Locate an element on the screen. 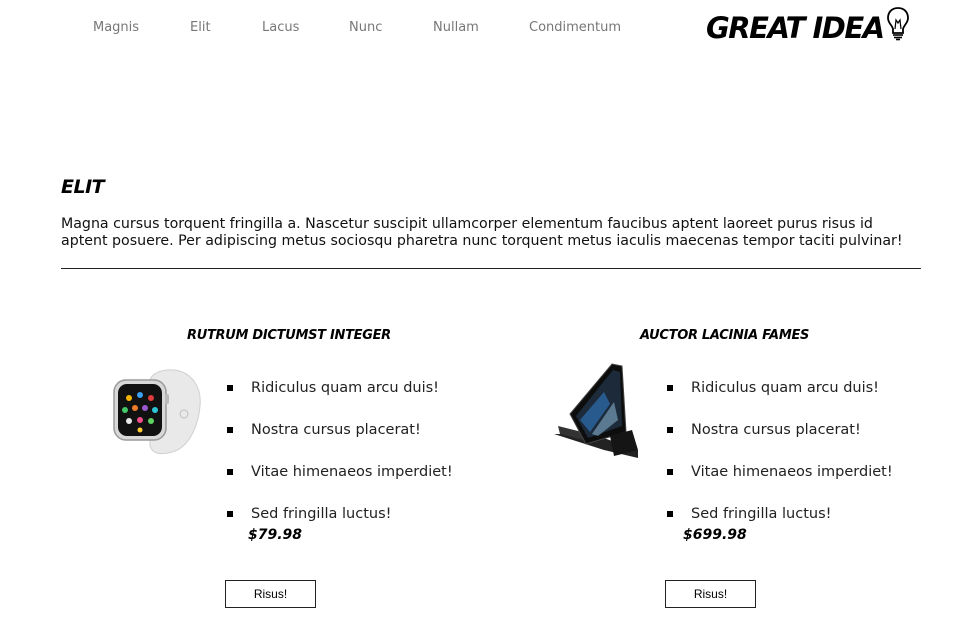 This screenshot has height=624, width=959. logo-text: GREAT IDEA is located at coordinates (795, 28).